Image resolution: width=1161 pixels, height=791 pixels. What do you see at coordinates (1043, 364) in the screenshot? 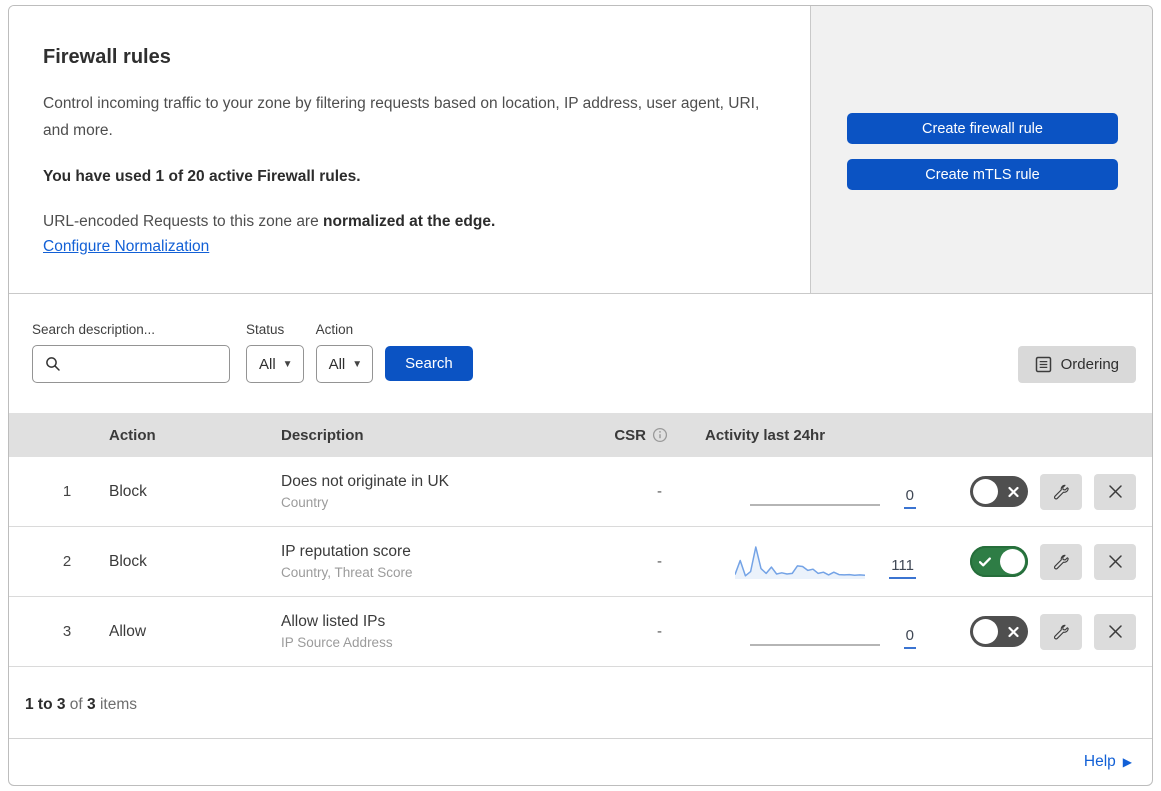
I see `ordering-list-icon` at bounding box center [1043, 364].